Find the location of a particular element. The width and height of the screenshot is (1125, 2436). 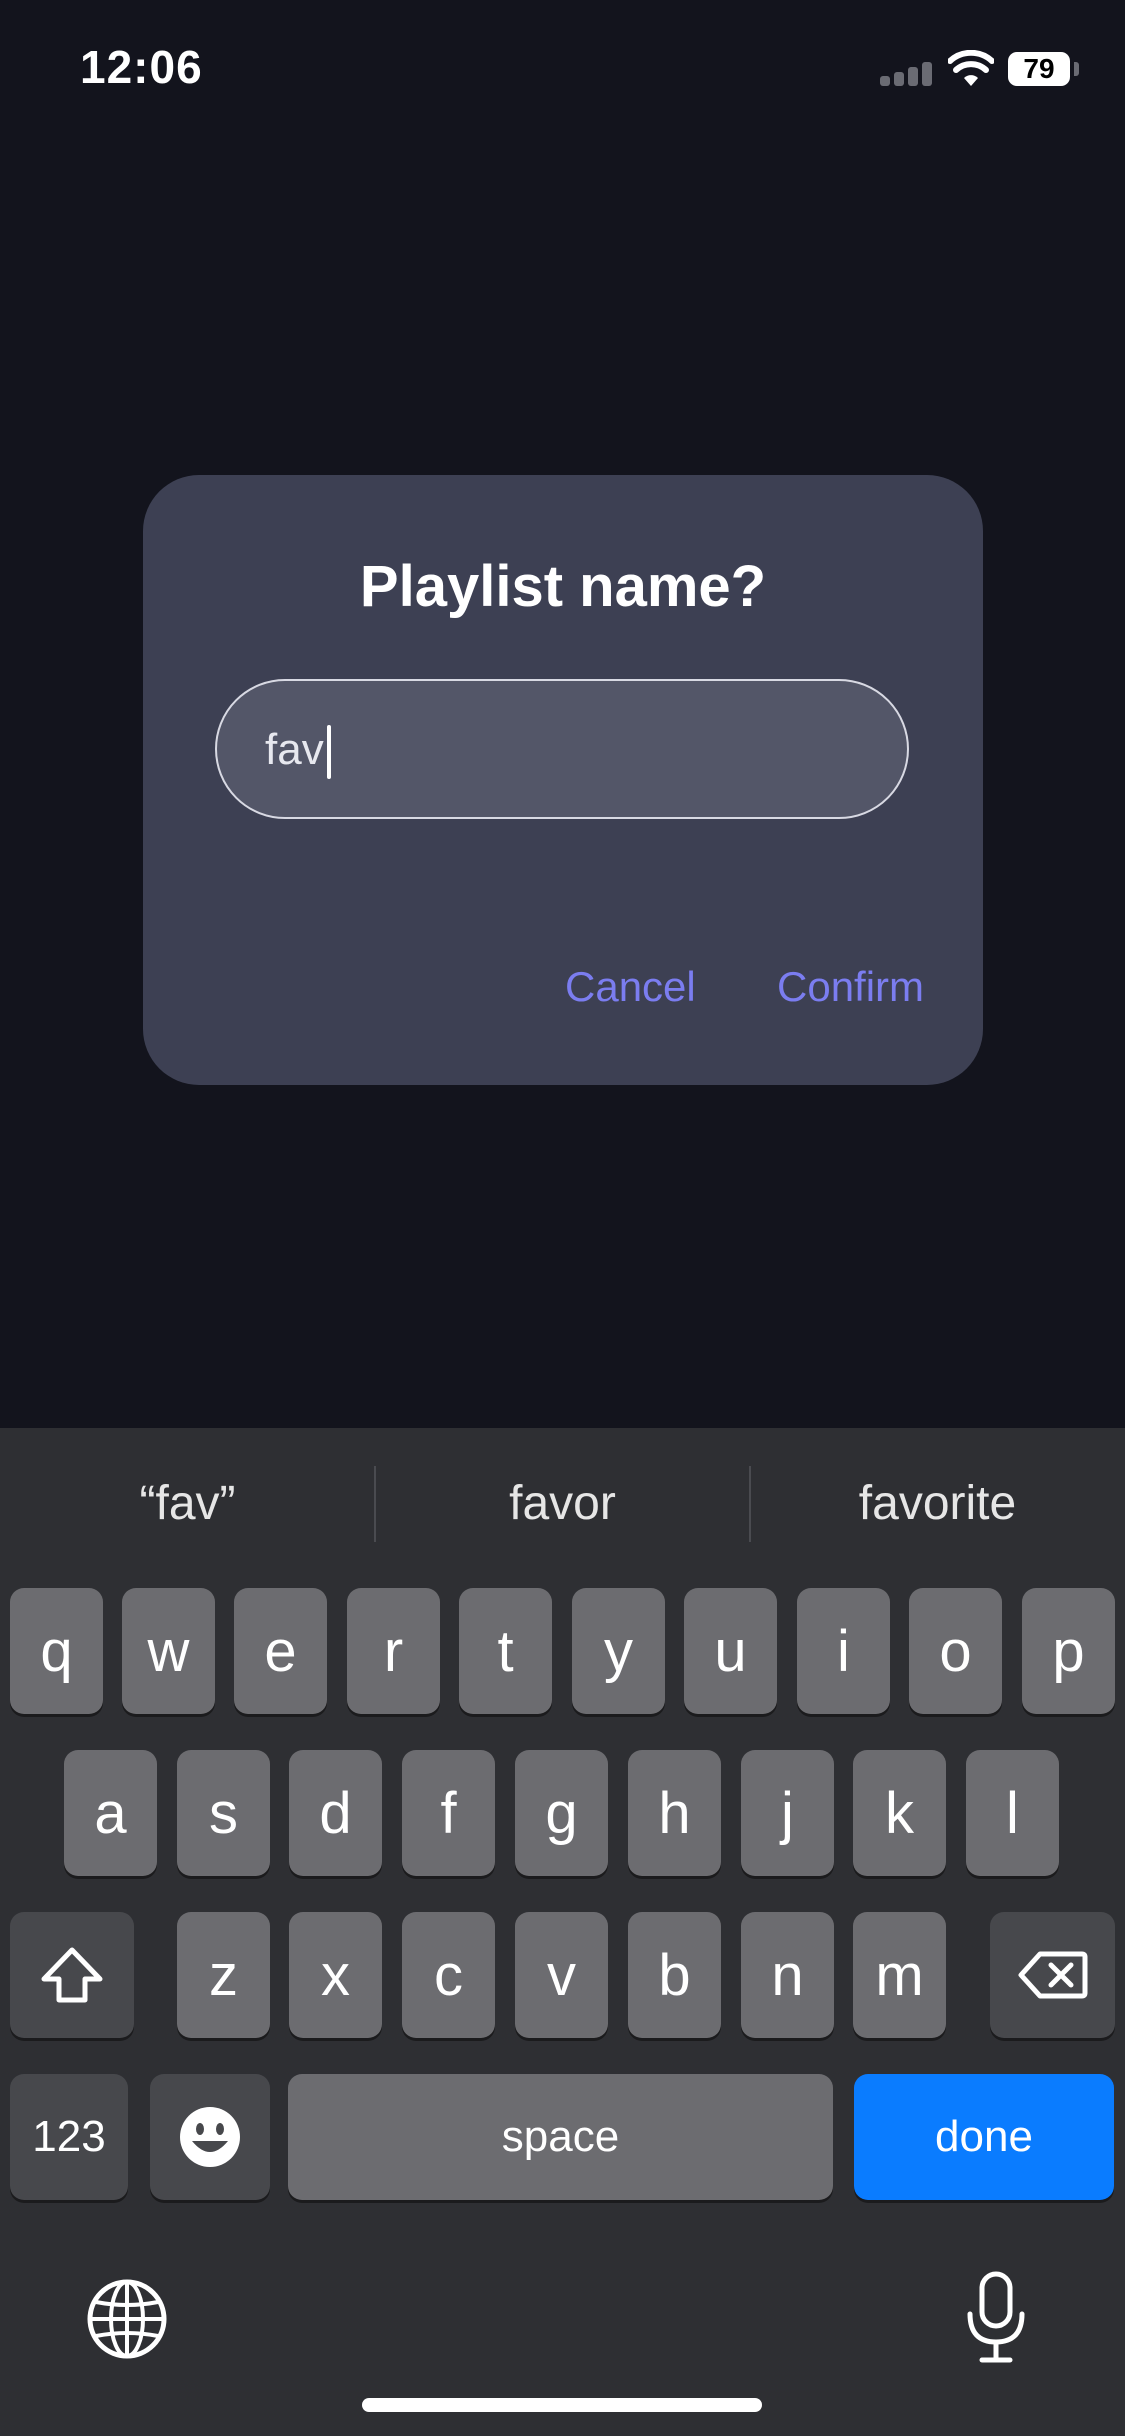

suggestion-item: favor is located at coordinates (562, 1503).